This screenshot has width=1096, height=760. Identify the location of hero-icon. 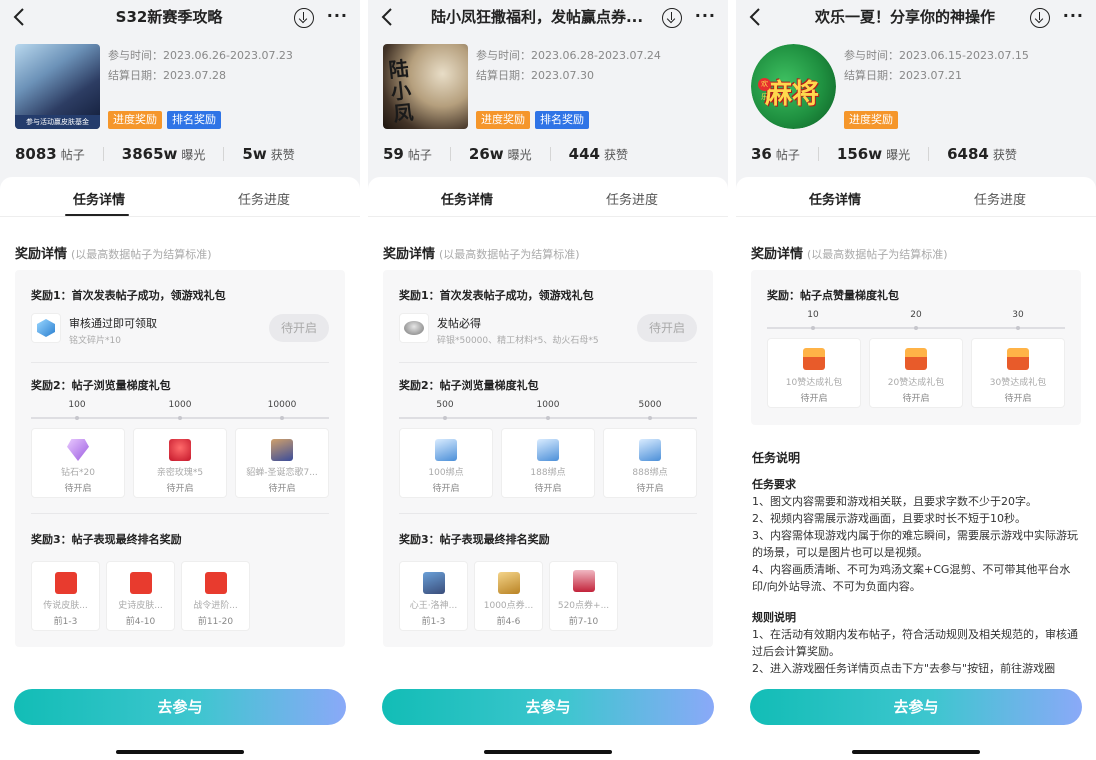
(433, 583).